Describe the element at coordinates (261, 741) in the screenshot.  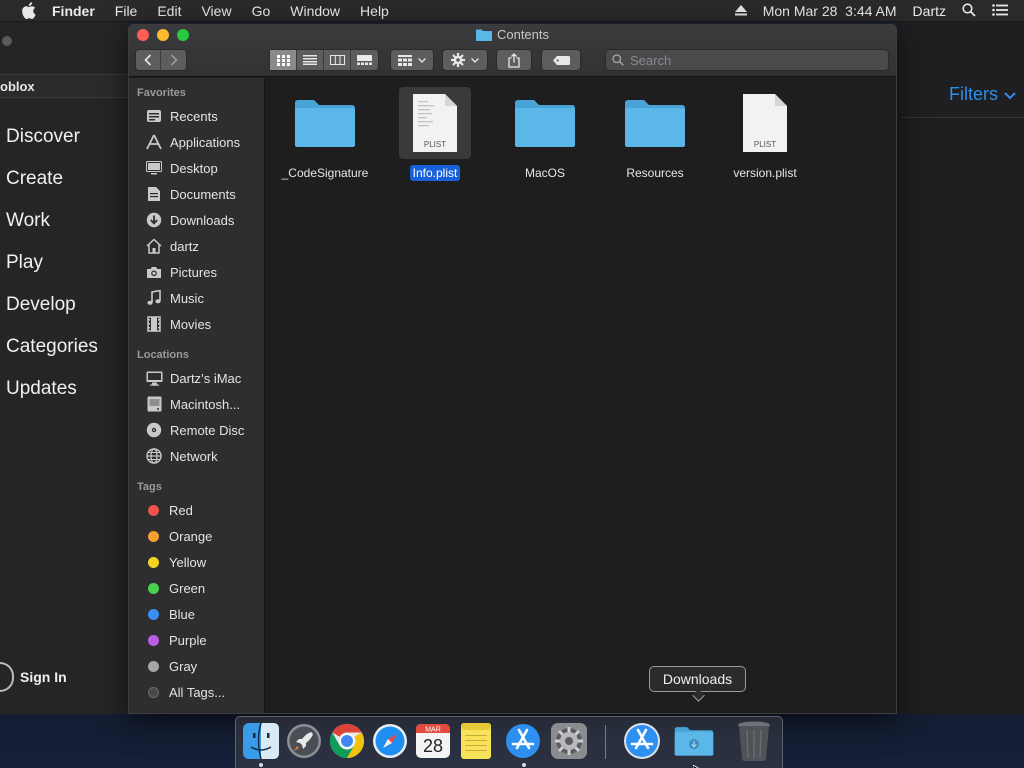
I see `finder-icon` at that location.